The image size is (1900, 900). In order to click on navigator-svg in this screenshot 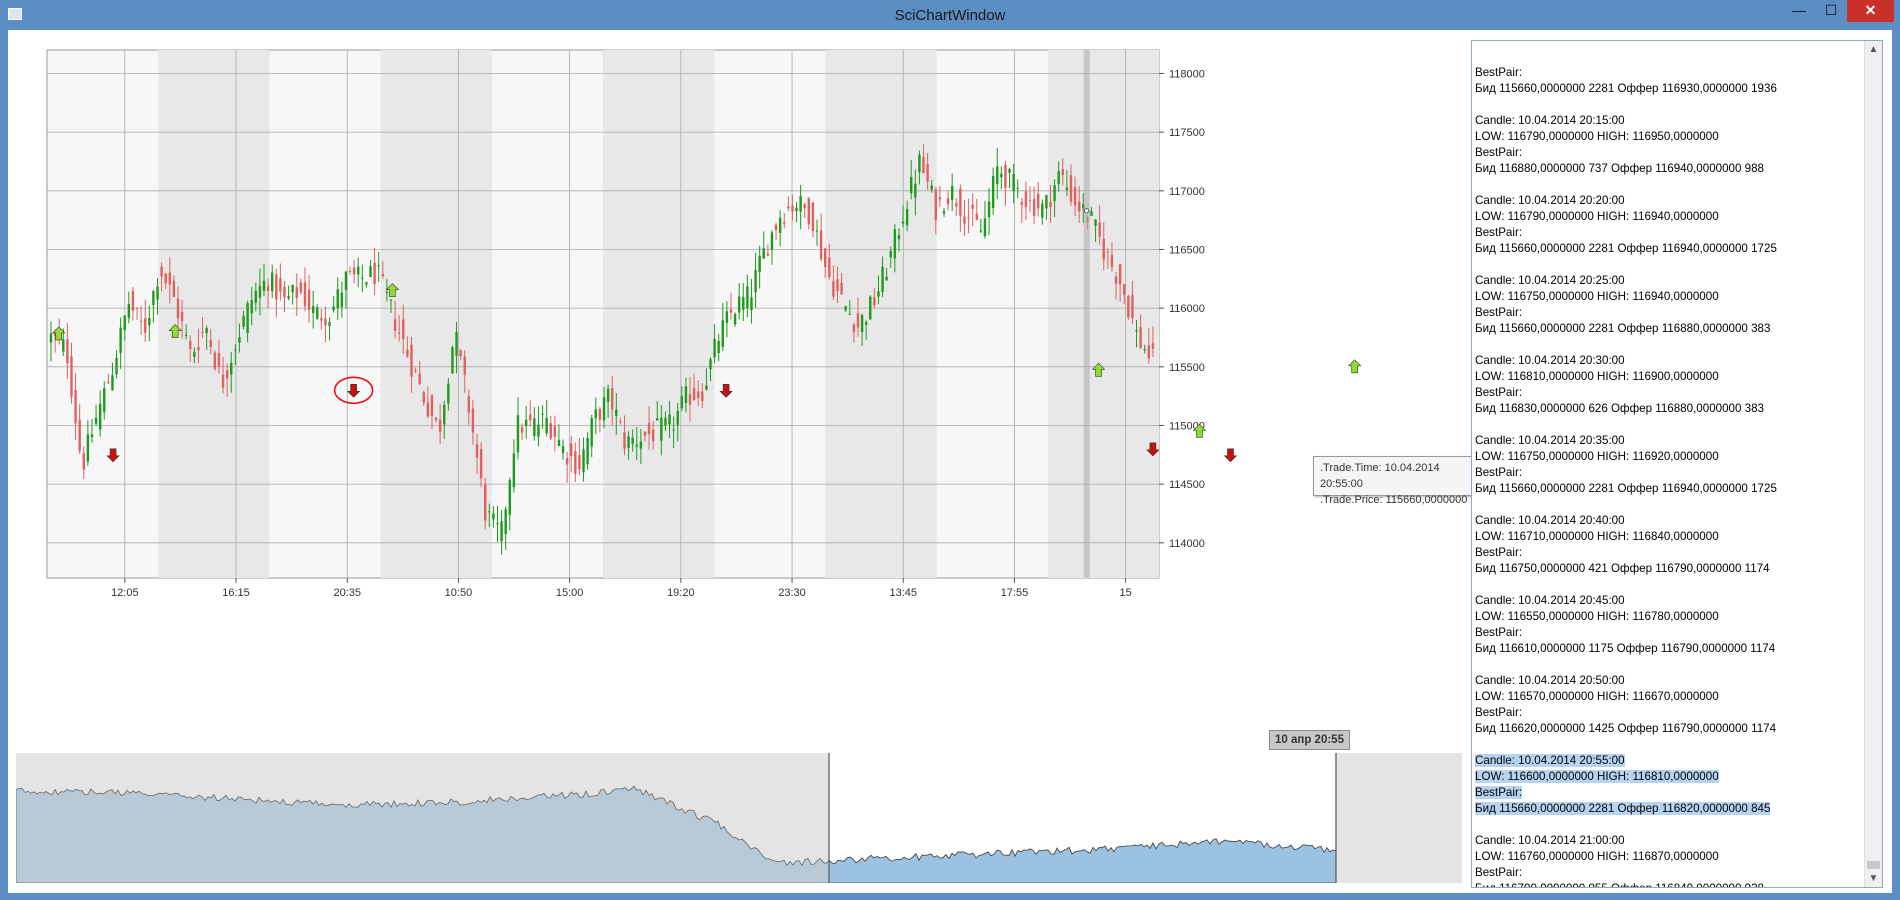, I will do `click(738, 818)`.